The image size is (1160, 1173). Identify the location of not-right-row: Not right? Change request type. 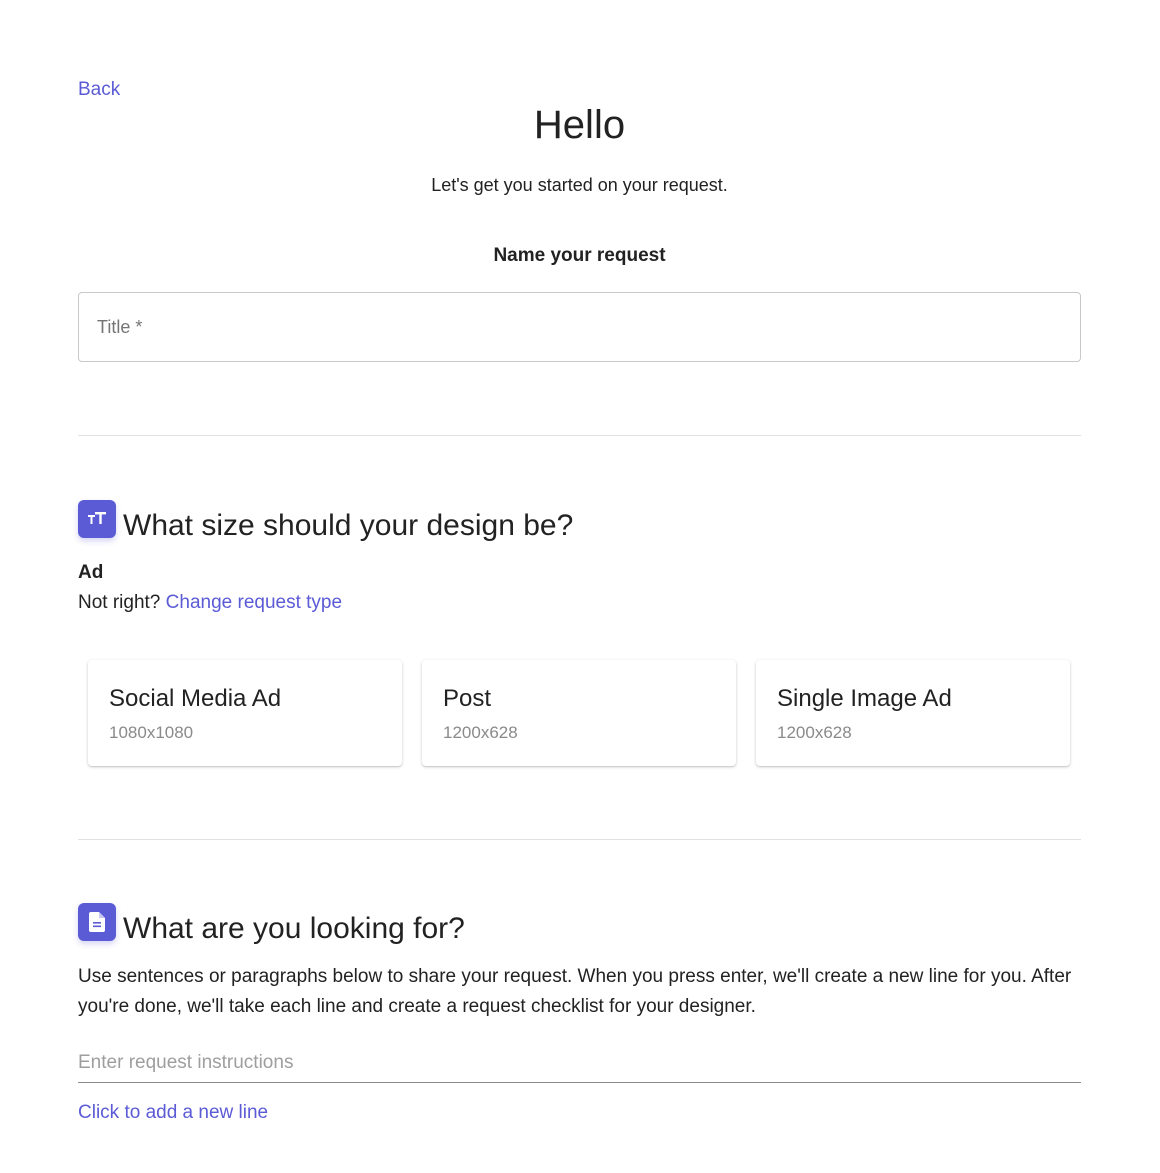
(210, 603).